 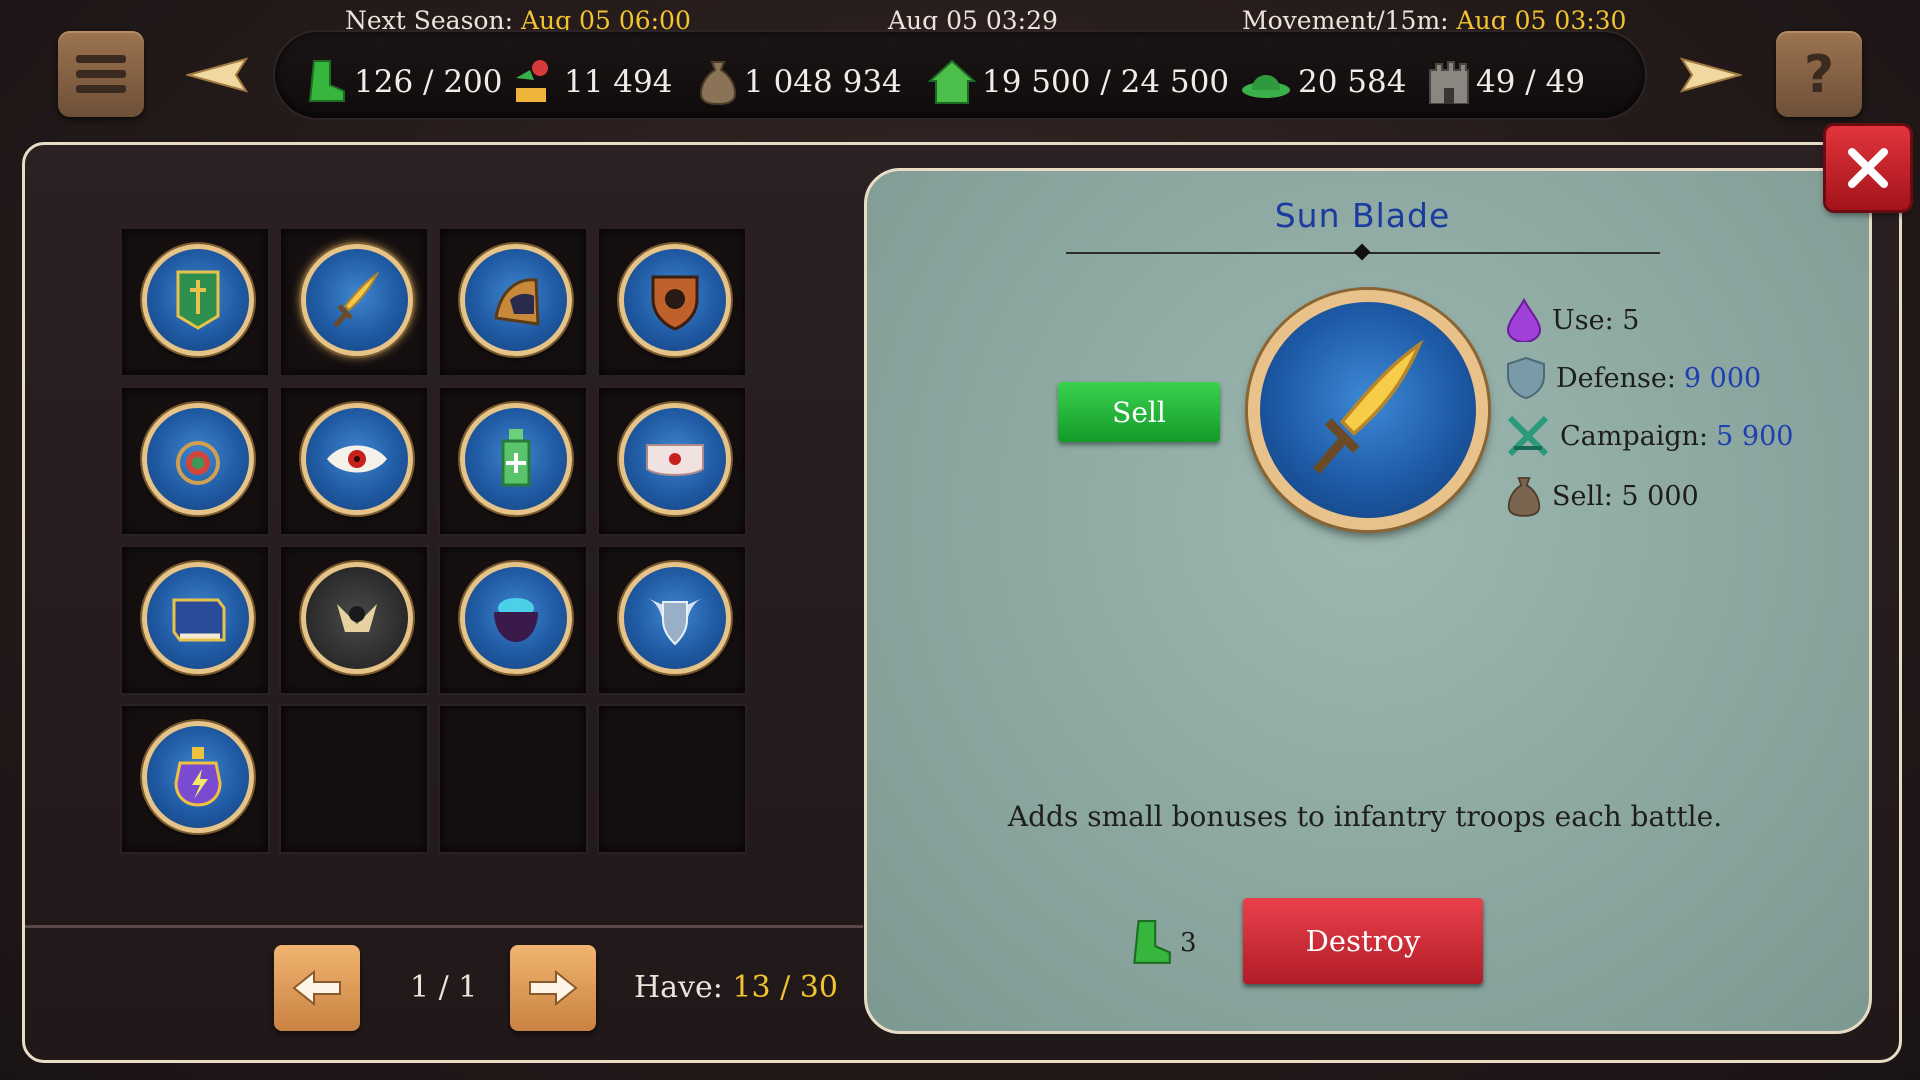 I want to click on banner-icon, so click(x=198, y=300).